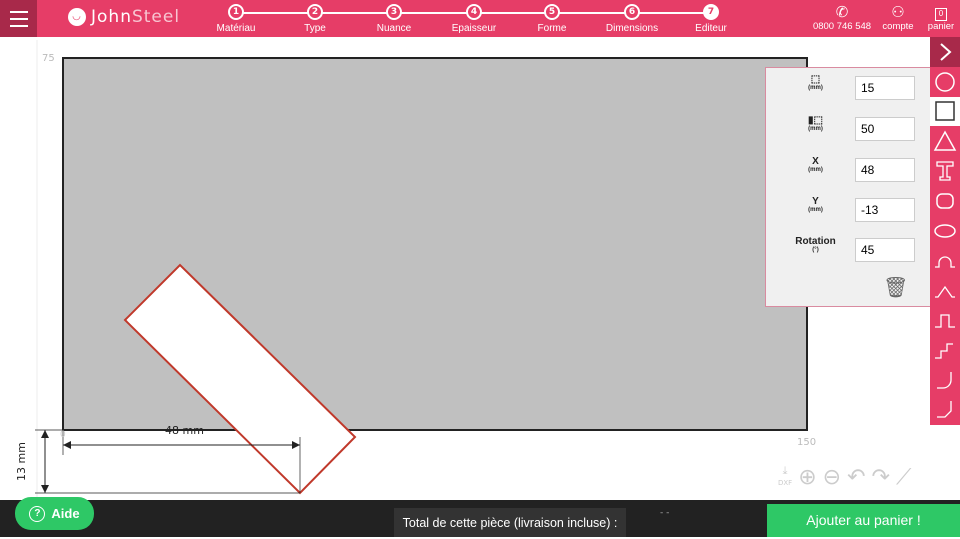  Describe the element at coordinates (885, 250) in the screenshot. I see `rotation-input` at that location.